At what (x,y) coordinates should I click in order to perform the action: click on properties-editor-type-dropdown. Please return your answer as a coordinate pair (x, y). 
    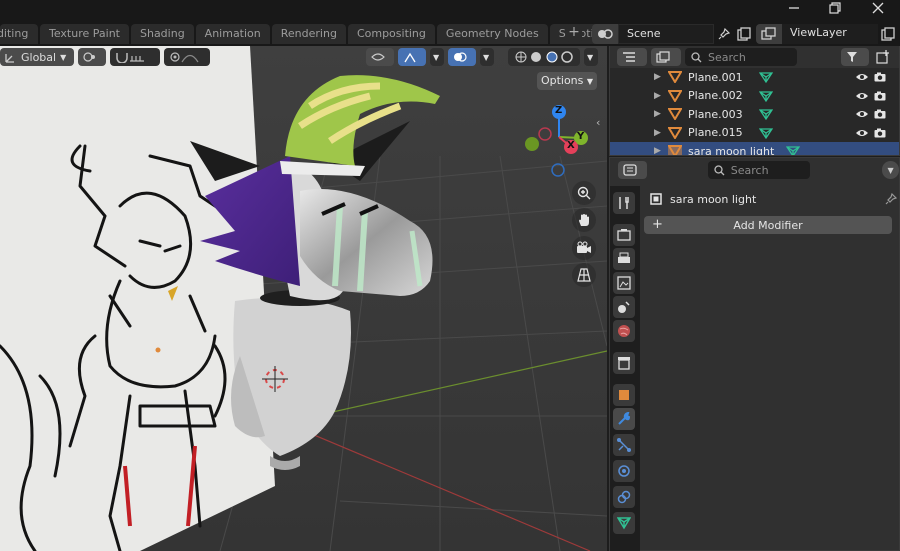
    Looking at the image, I should click on (632, 170).